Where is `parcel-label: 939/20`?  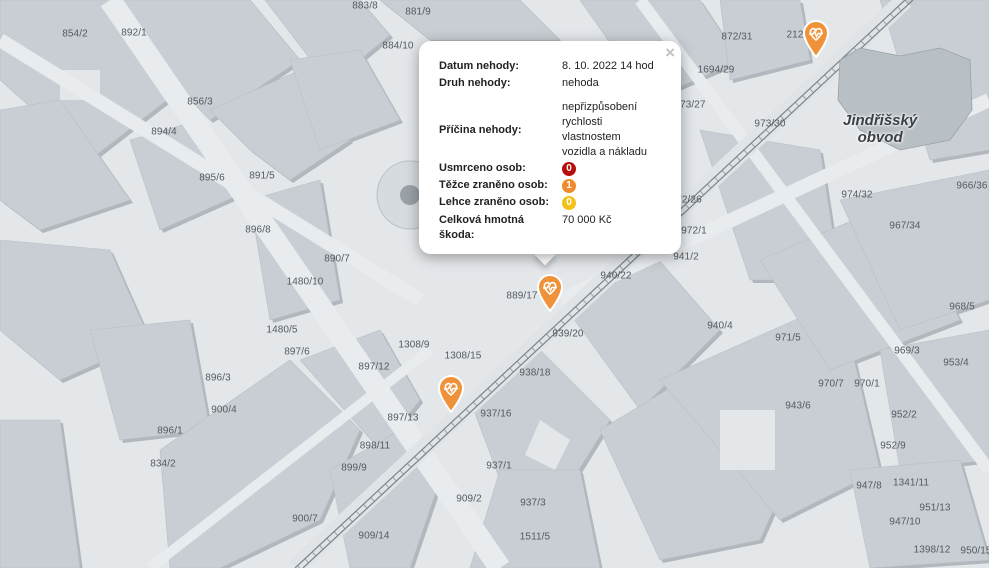
parcel-label: 939/20 is located at coordinates (568, 334).